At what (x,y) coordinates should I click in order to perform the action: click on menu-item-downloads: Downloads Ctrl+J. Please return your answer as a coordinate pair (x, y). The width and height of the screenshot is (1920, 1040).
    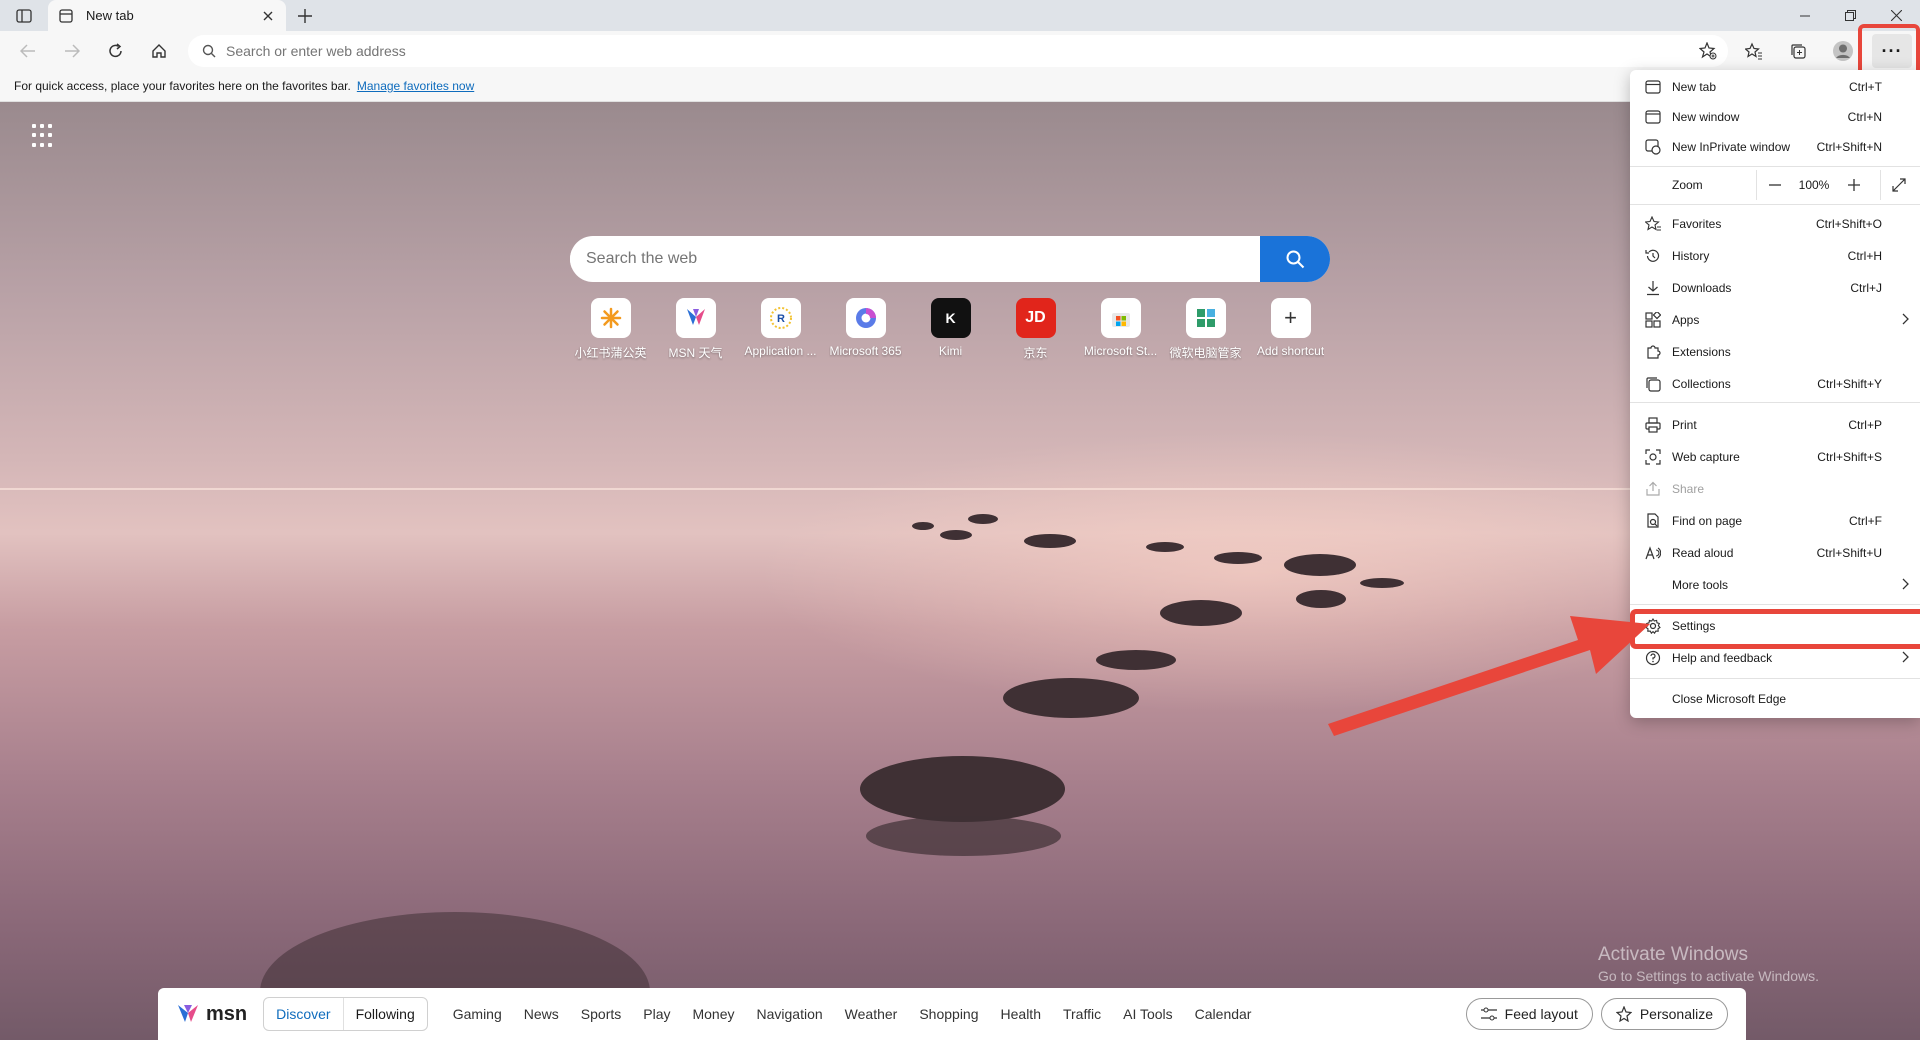
    Looking at the image, I should click on (1775, 288).